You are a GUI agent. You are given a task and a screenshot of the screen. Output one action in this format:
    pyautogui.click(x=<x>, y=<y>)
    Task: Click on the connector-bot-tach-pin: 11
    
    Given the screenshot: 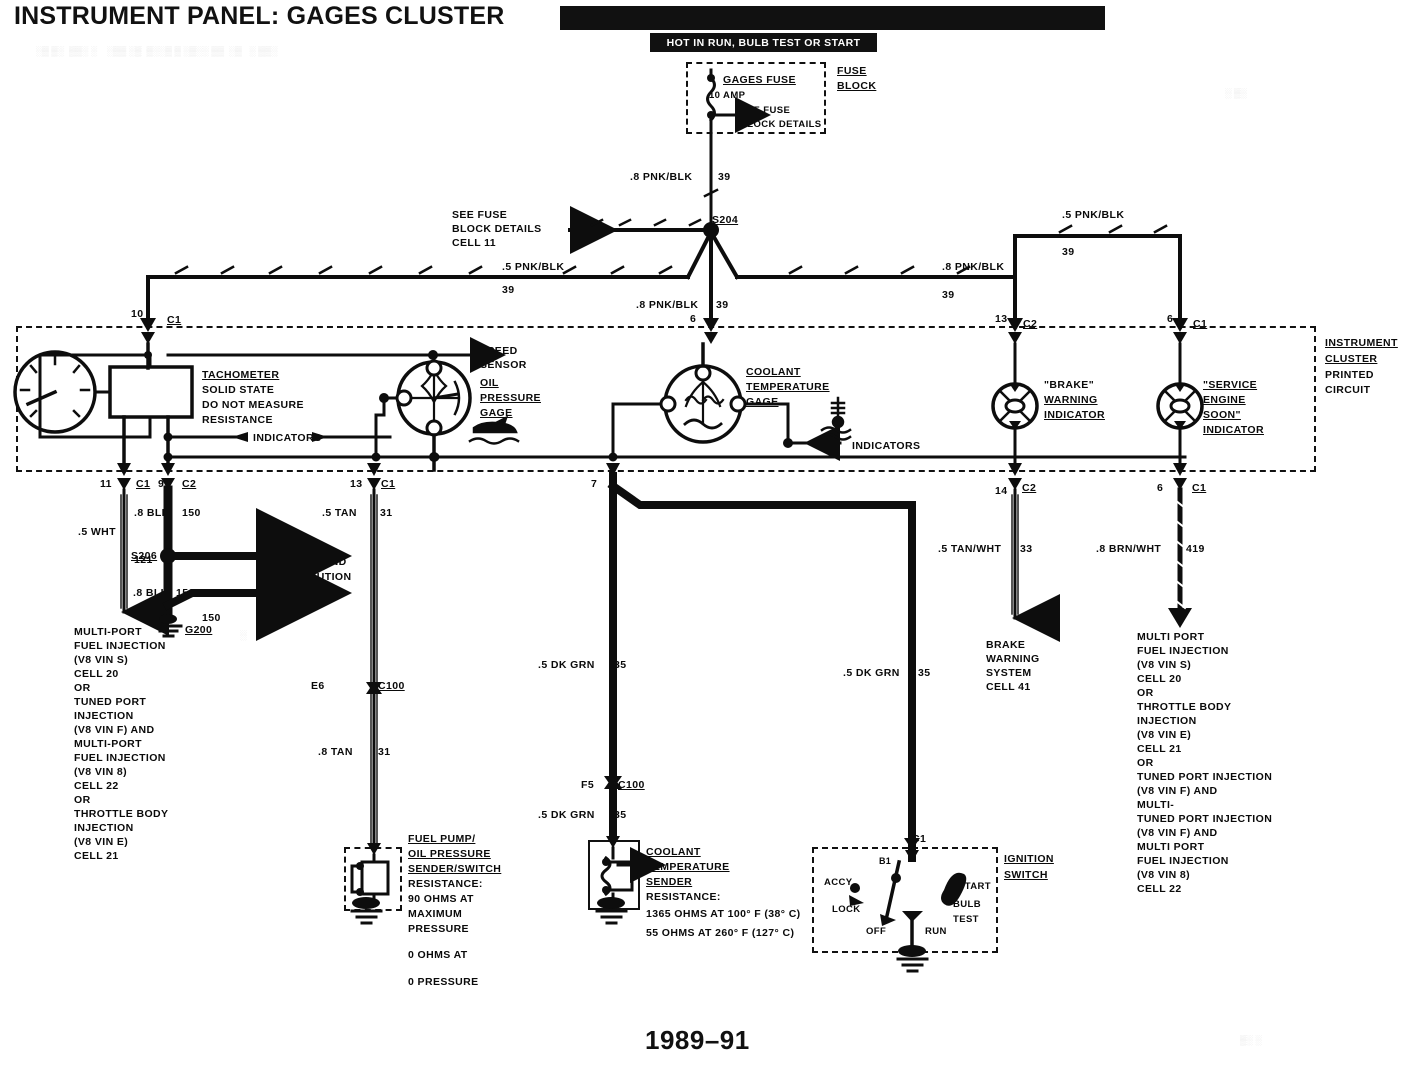 What is the action you would take?
    pyautogui.click(x=106, y=484)
    